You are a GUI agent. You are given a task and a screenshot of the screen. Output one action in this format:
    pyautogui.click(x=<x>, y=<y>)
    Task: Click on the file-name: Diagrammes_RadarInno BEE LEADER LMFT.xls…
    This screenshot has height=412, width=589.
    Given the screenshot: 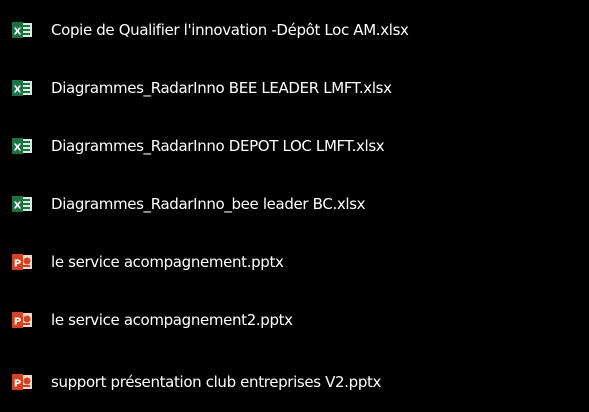 What is the action you would take?
    pyautogui.click(x=221, y=88)
    